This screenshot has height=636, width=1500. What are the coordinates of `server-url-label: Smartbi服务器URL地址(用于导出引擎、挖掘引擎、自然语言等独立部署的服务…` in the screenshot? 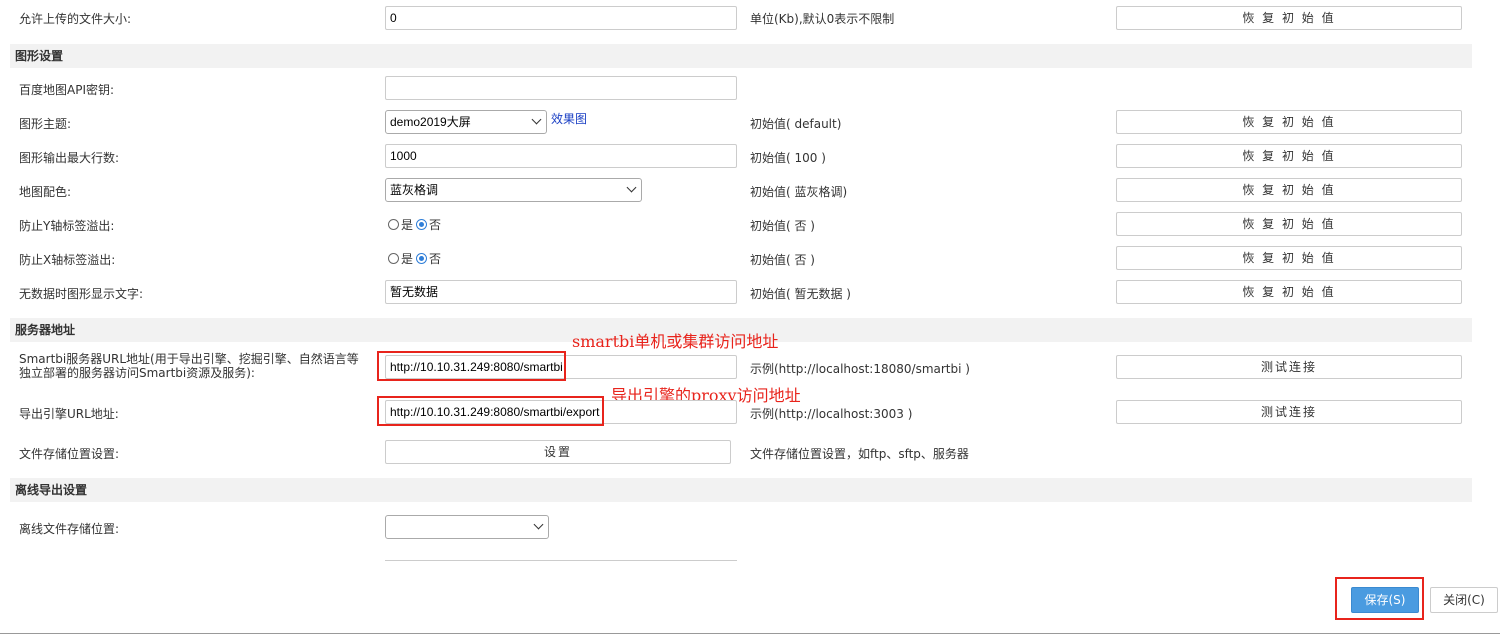 It's located at (189, 366).